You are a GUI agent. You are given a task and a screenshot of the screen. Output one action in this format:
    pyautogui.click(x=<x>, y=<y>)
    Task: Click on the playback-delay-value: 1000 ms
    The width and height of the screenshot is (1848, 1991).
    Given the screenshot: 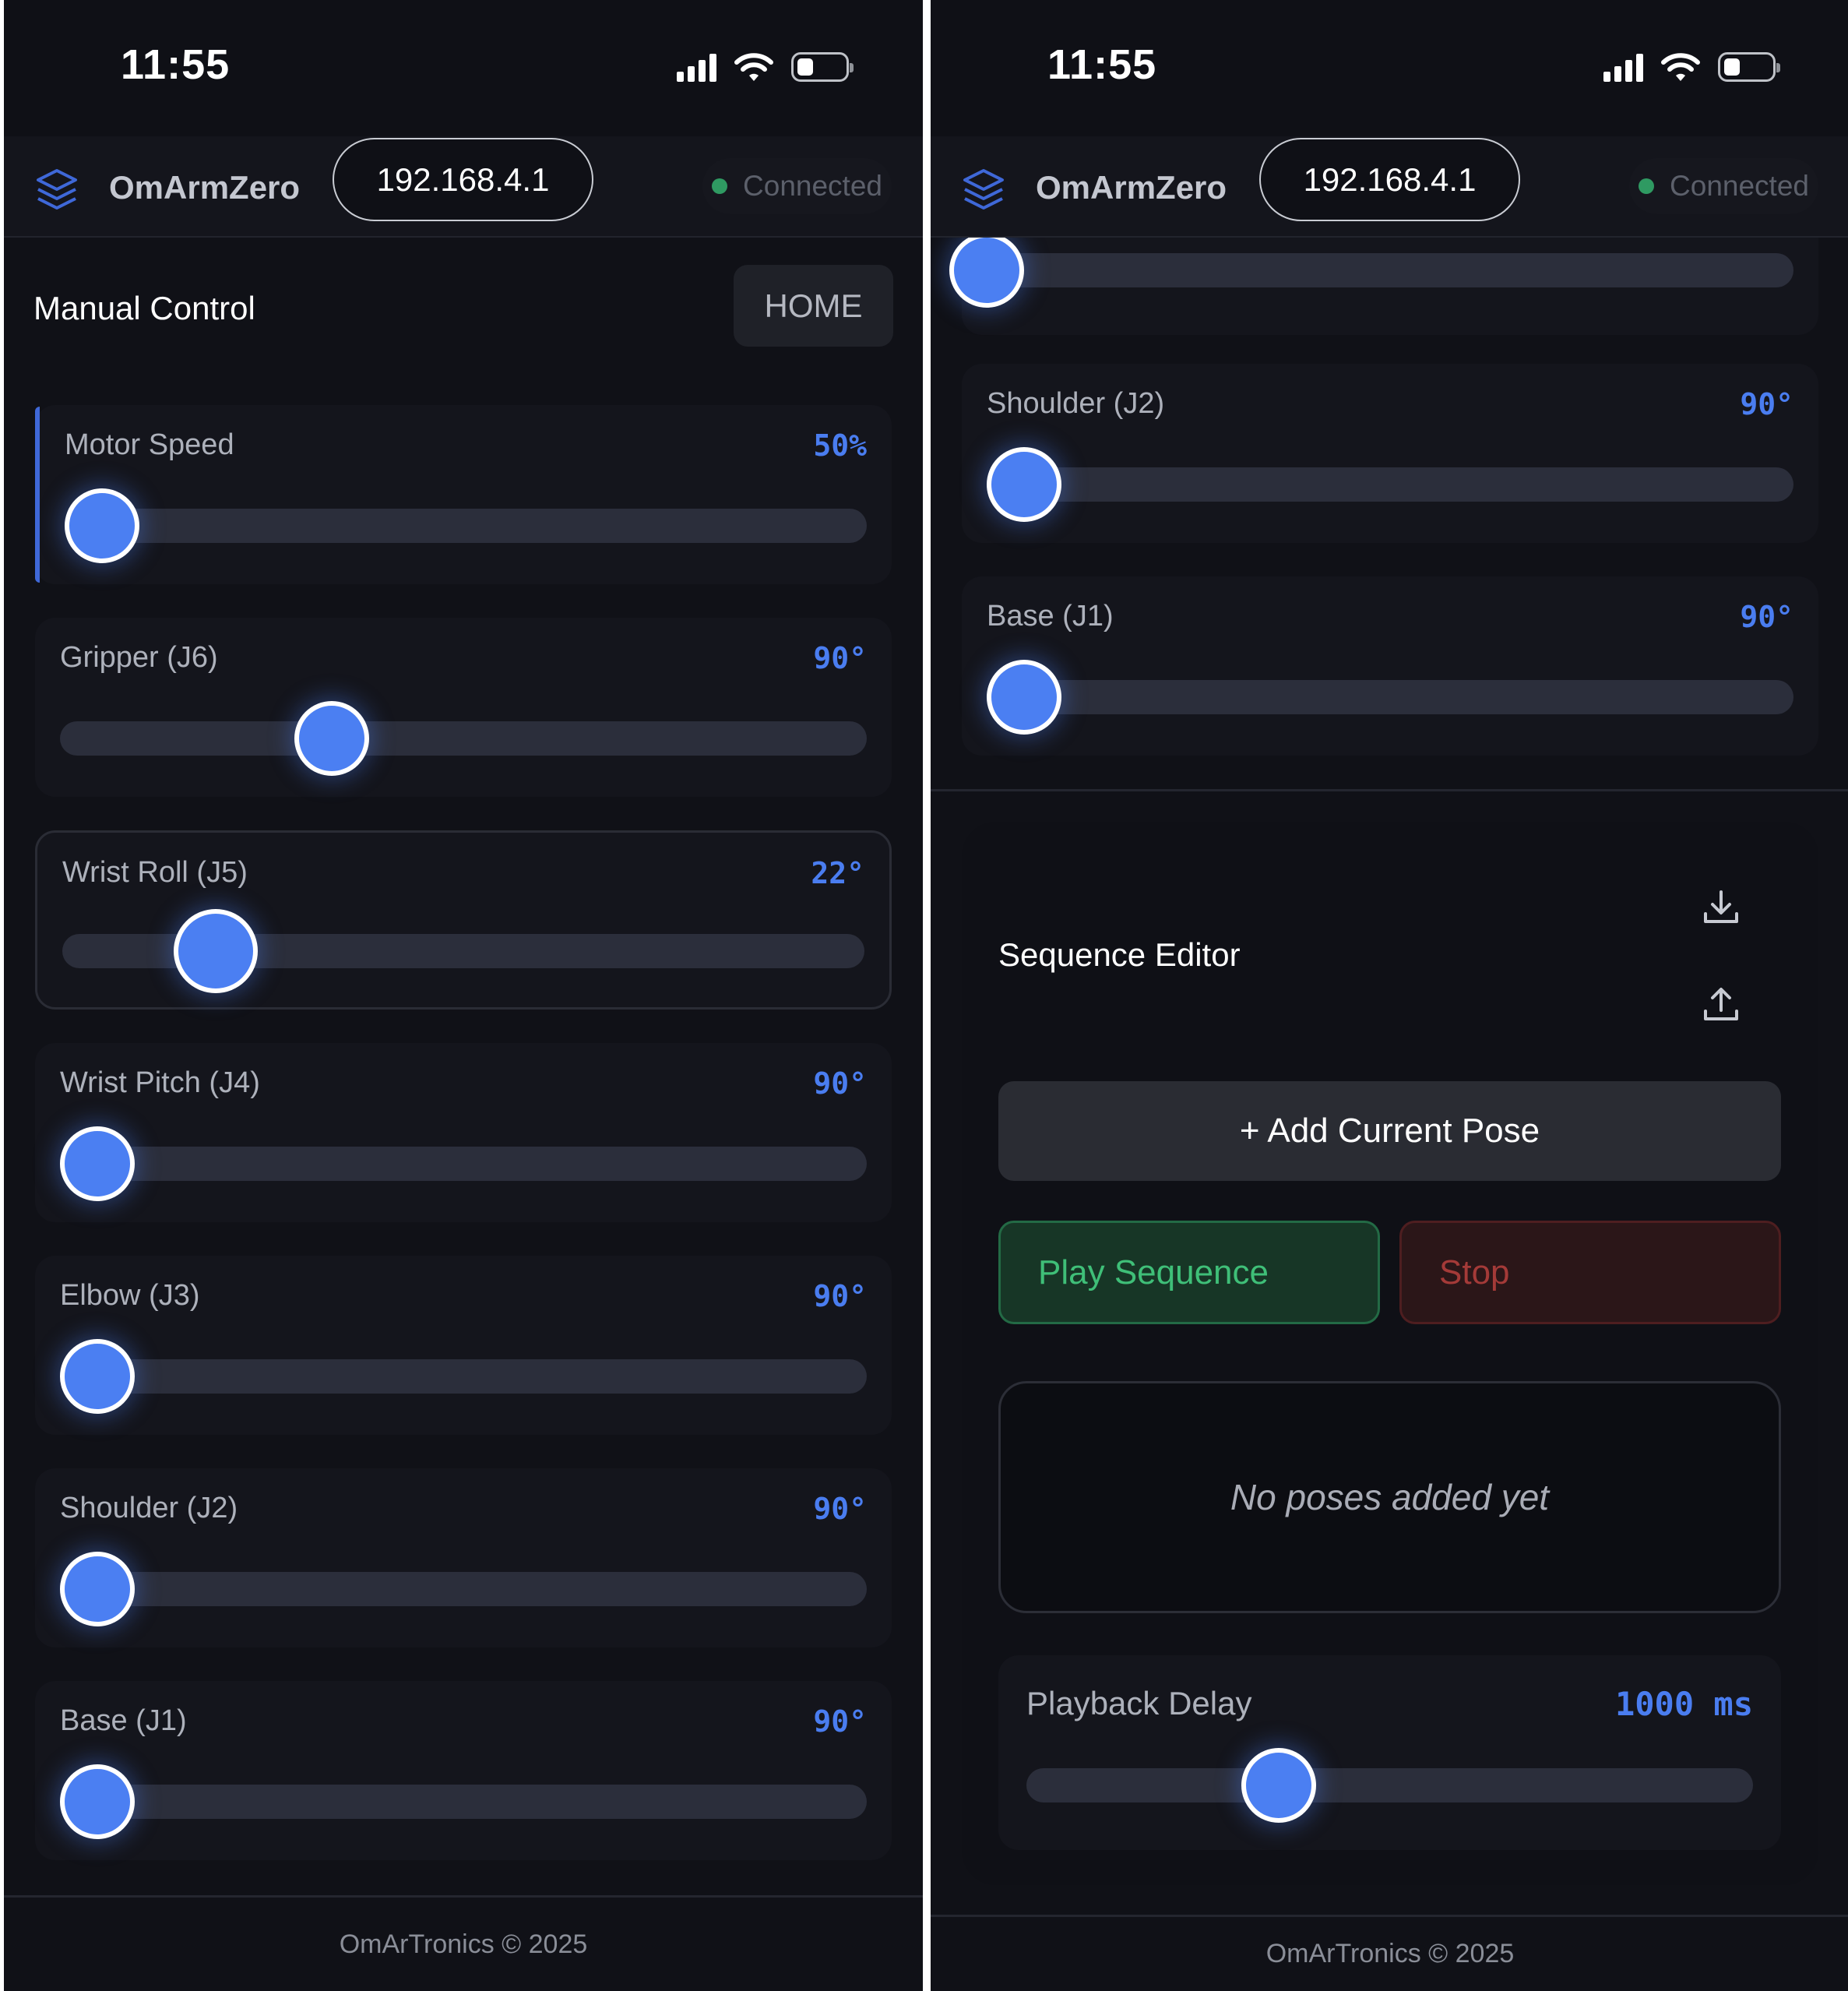 What is the action you would take?
    pyautogui.click(x=1683, y=1704)
    